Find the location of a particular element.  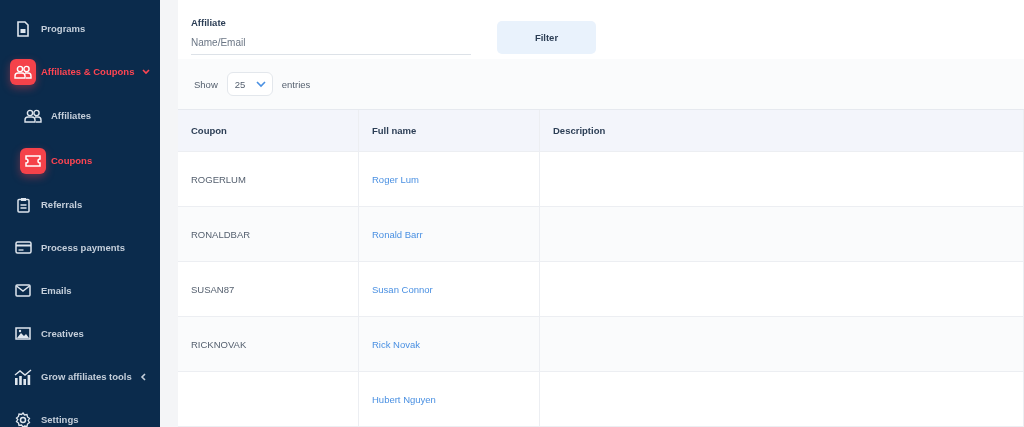

table-cell: ROGERLUM is located at coordinates (268, 179).